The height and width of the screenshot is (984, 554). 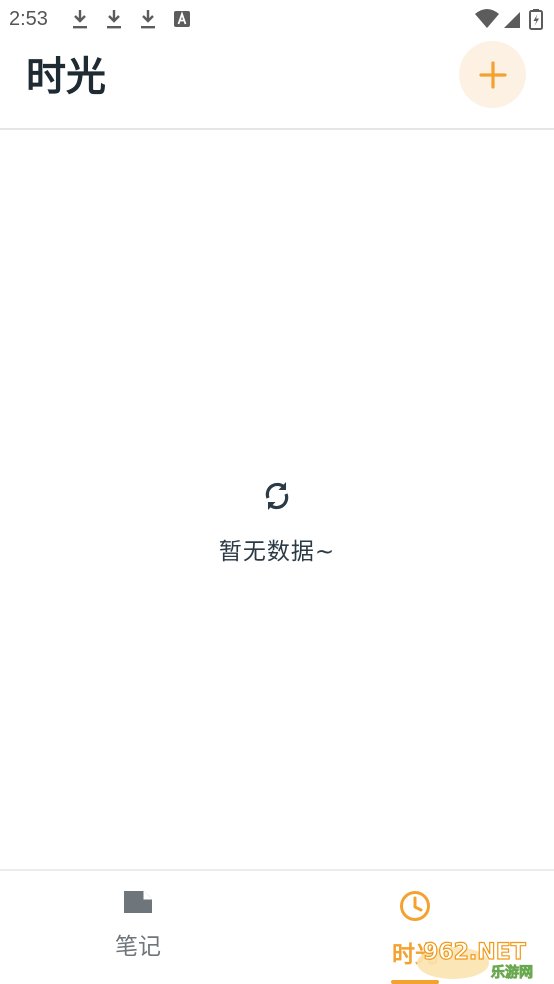 I want to click on app-header: 时光, so click(x=277, y=84).